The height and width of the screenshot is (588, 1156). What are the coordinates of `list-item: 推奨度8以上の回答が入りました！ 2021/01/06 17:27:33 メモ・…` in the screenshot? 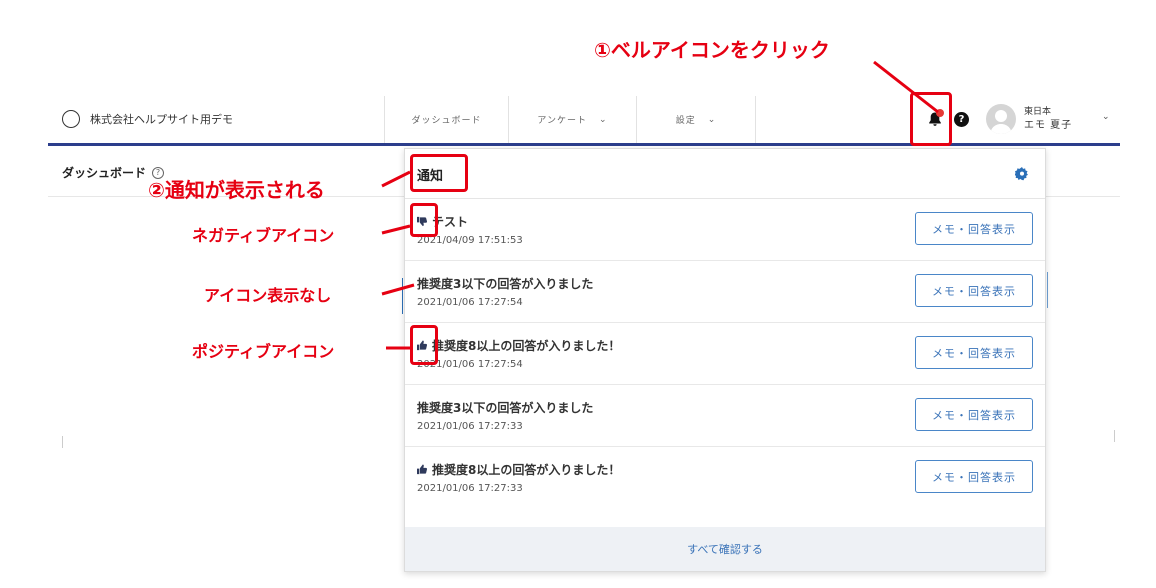 It's located at (725, 478).